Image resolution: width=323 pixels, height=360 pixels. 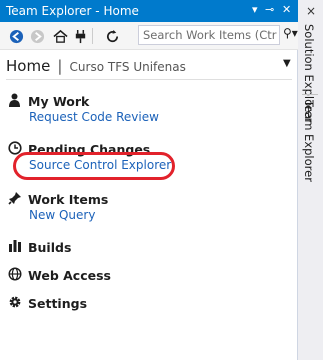 I want to click on section-builds: Builds, so click(x=39, y=247).